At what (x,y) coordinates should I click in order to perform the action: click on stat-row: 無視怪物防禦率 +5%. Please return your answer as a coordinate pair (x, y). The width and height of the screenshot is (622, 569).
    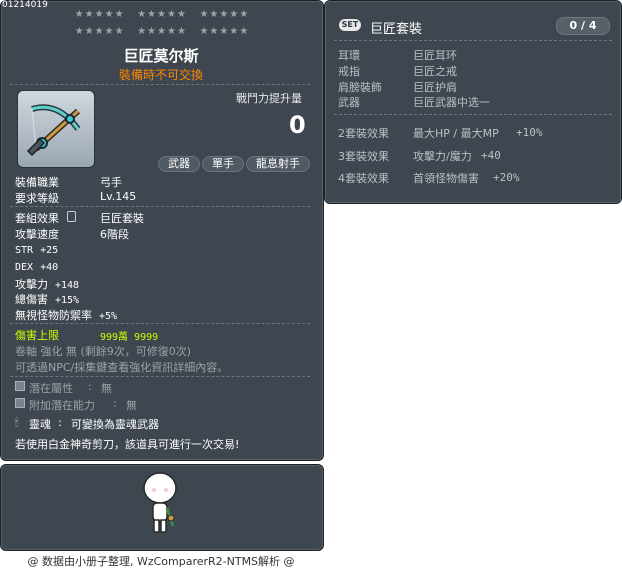
    Looking at the image, I should click on (66, 315).